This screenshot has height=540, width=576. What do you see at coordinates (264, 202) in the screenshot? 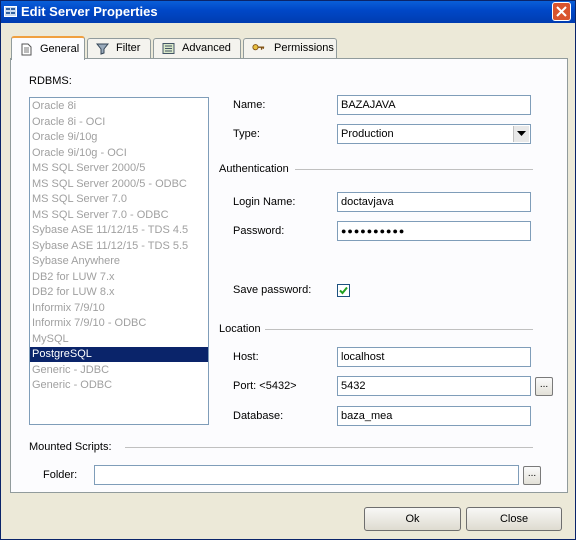
I see `login-name-label: Login Name:` at bounding box center [264, 202].